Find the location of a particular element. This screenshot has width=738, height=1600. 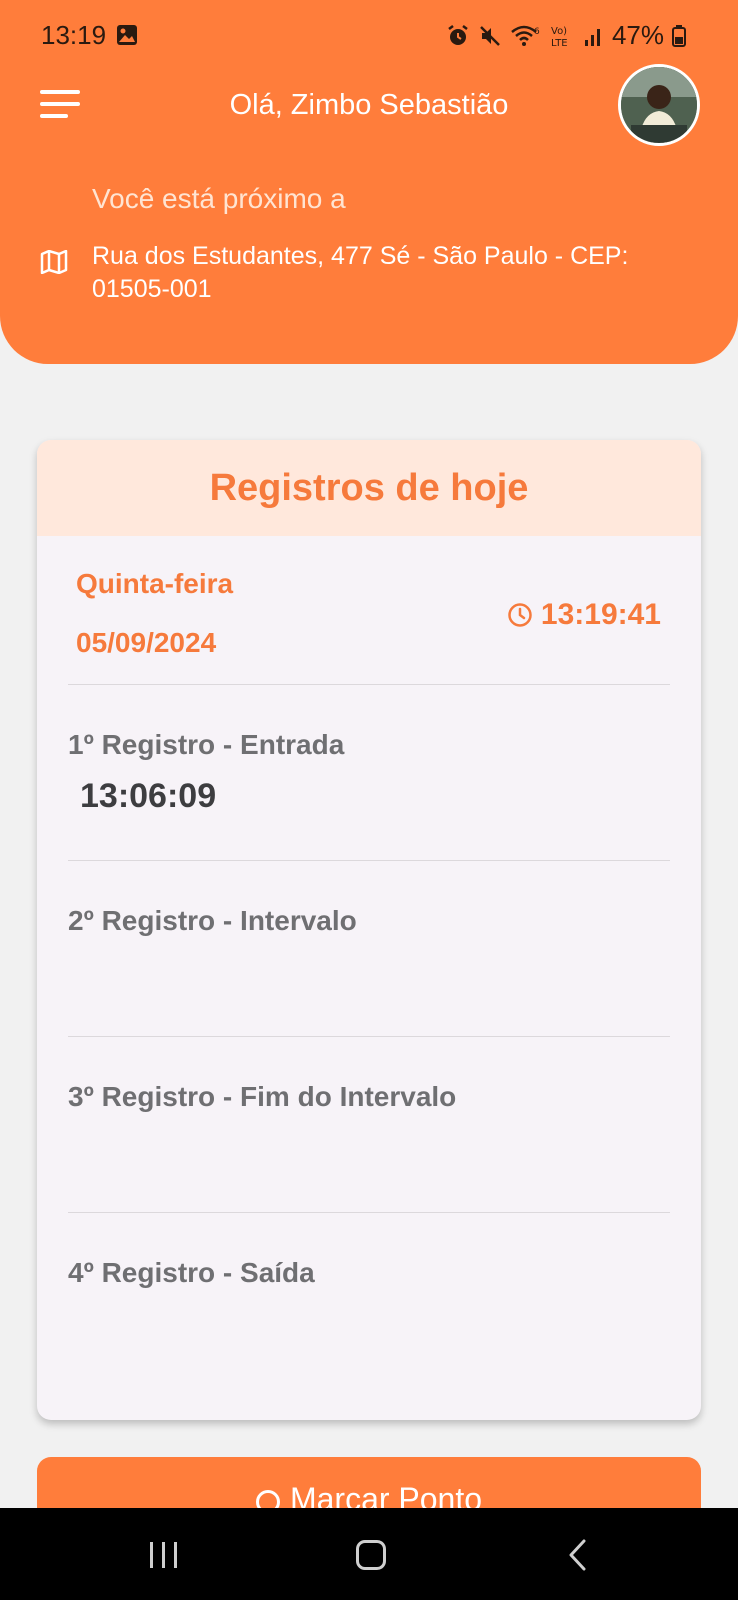

current-time: 13:19:41 is located at coordinates (584, 615).